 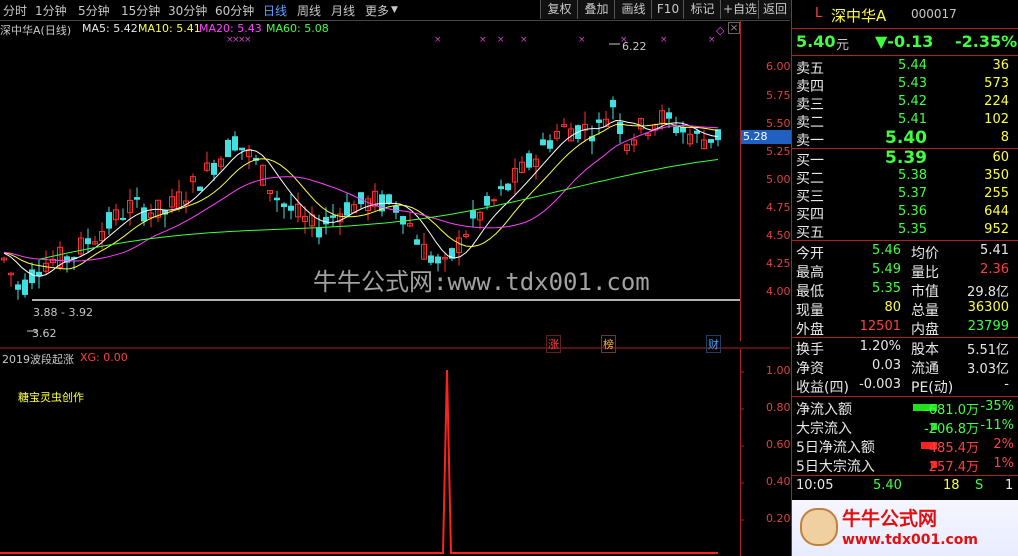 I want to click on price-tick: 4.00, so click(x=778, y=291).